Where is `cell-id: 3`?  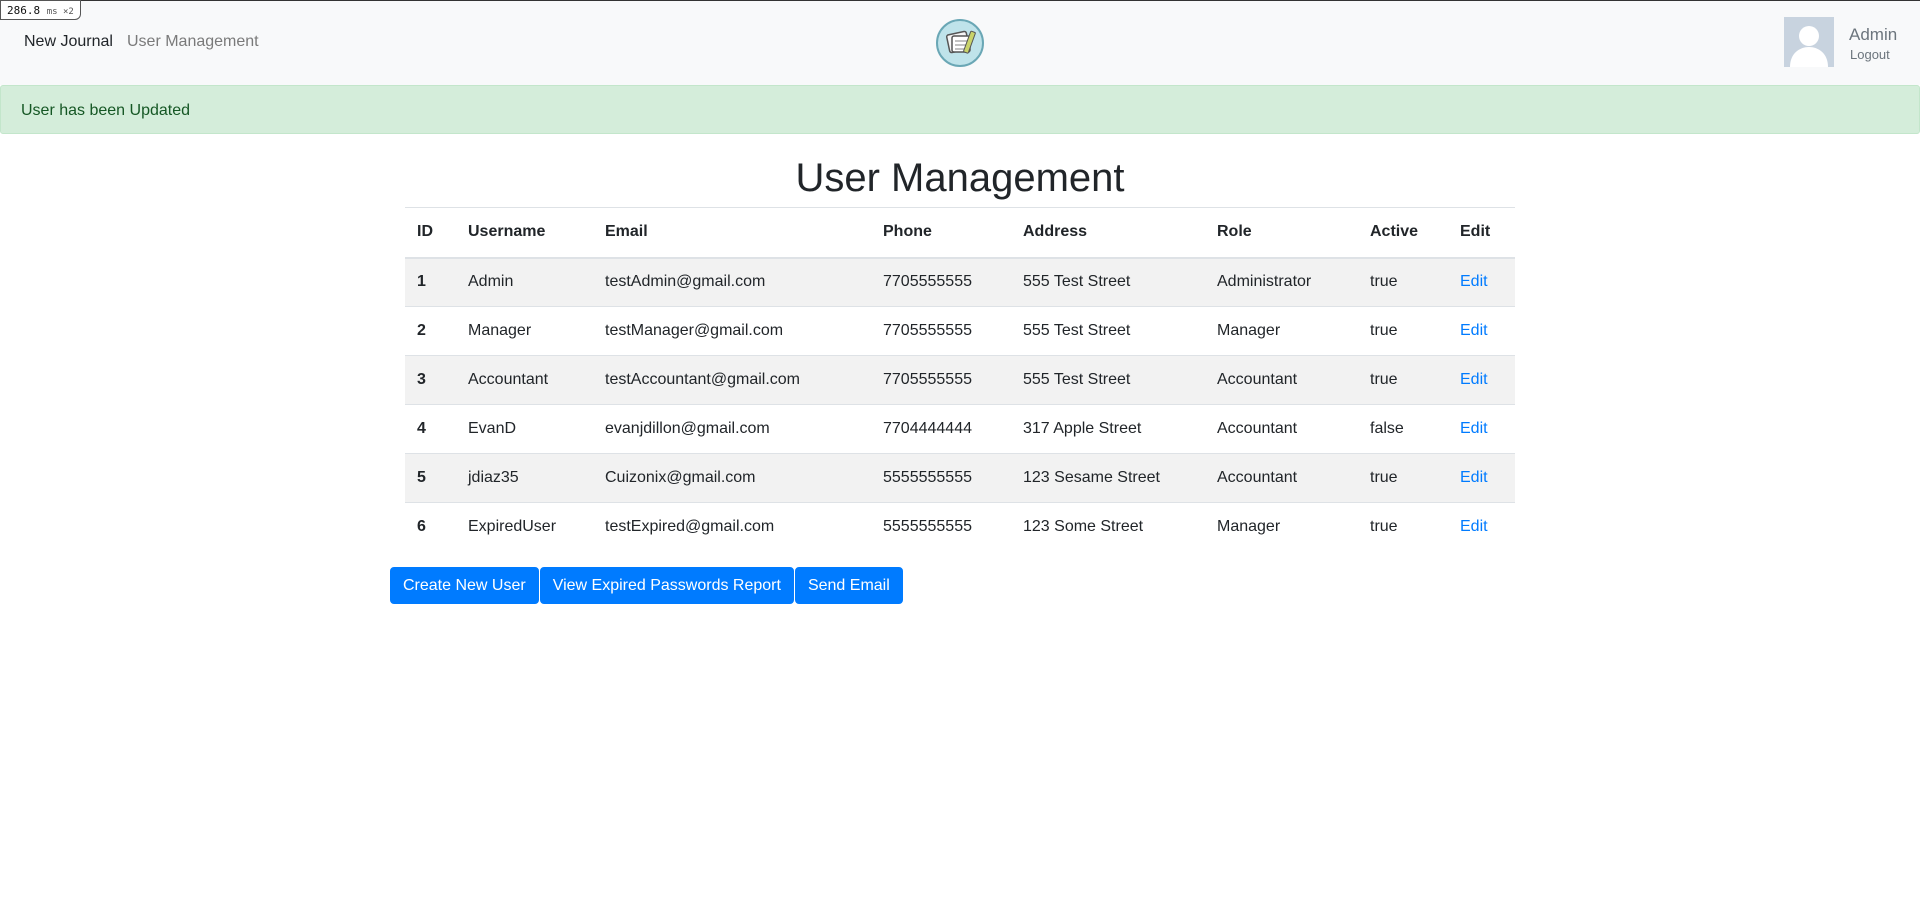
cell-id: 3 is located at coordinates (430, 380).